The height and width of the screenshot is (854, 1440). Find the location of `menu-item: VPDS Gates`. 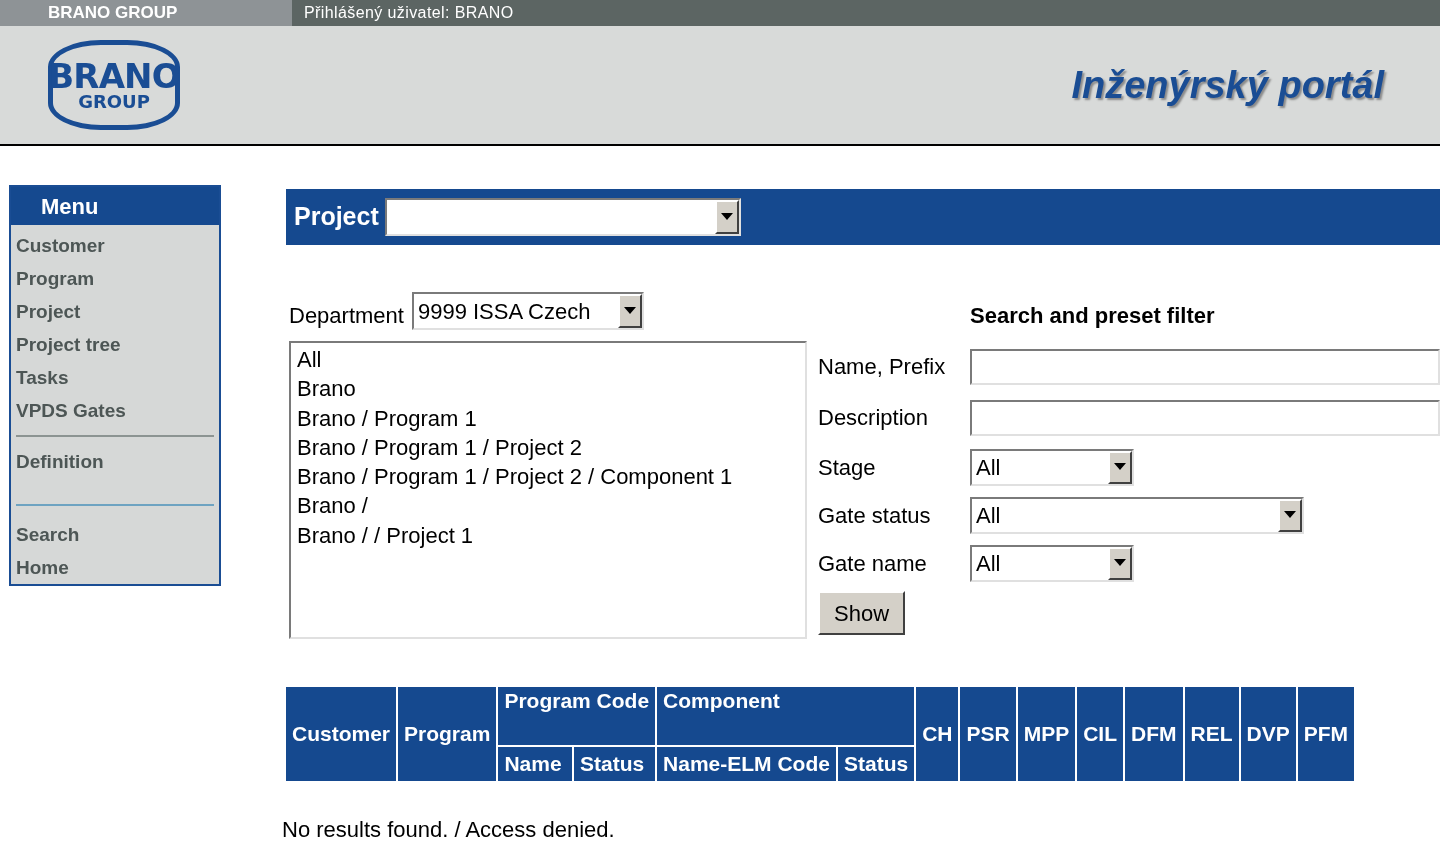

menu-item: VPDS Gates is located at coordinates (115, 410).